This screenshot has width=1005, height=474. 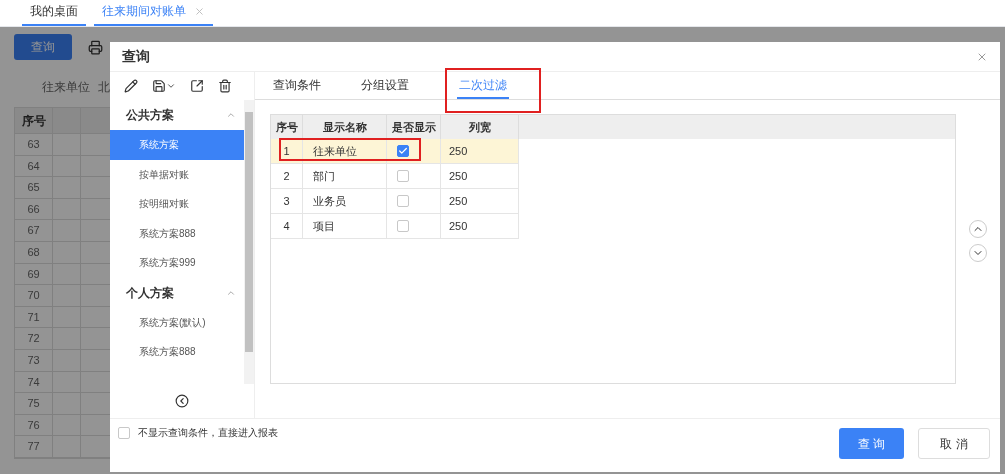 What do you see at coordinates (34, 144) in the screenshot?
I see `table-cell: 63` at bounding box center [34, 144].